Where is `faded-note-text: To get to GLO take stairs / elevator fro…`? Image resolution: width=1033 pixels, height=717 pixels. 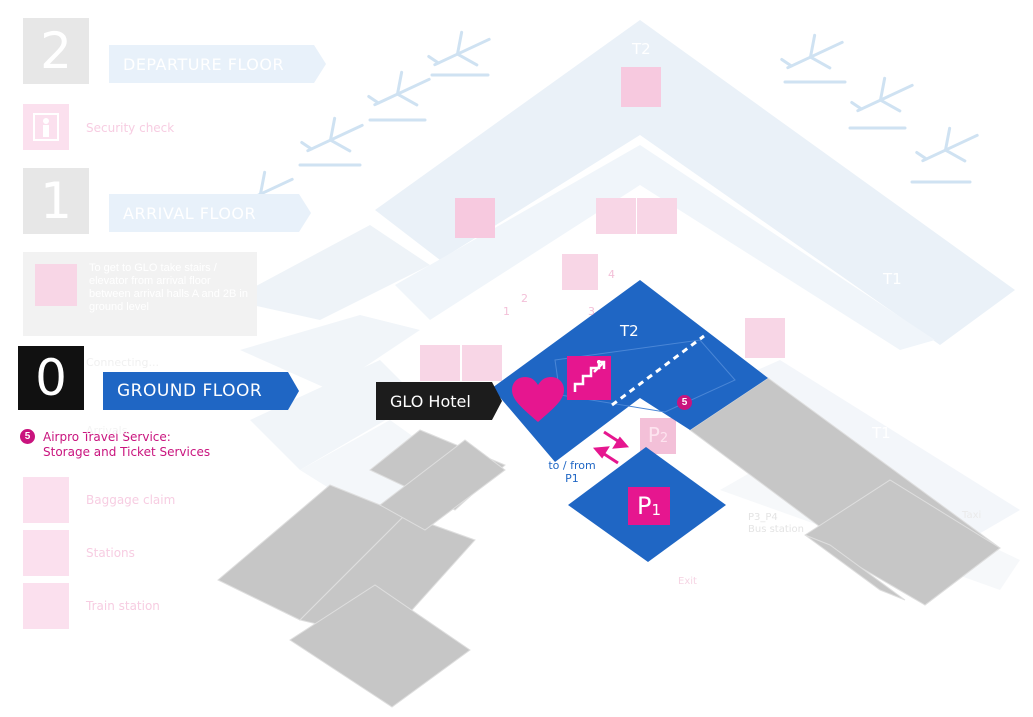 faded-note-text: To get to GLO take stairs / elevator fro… is located at coordinates (168, 287).